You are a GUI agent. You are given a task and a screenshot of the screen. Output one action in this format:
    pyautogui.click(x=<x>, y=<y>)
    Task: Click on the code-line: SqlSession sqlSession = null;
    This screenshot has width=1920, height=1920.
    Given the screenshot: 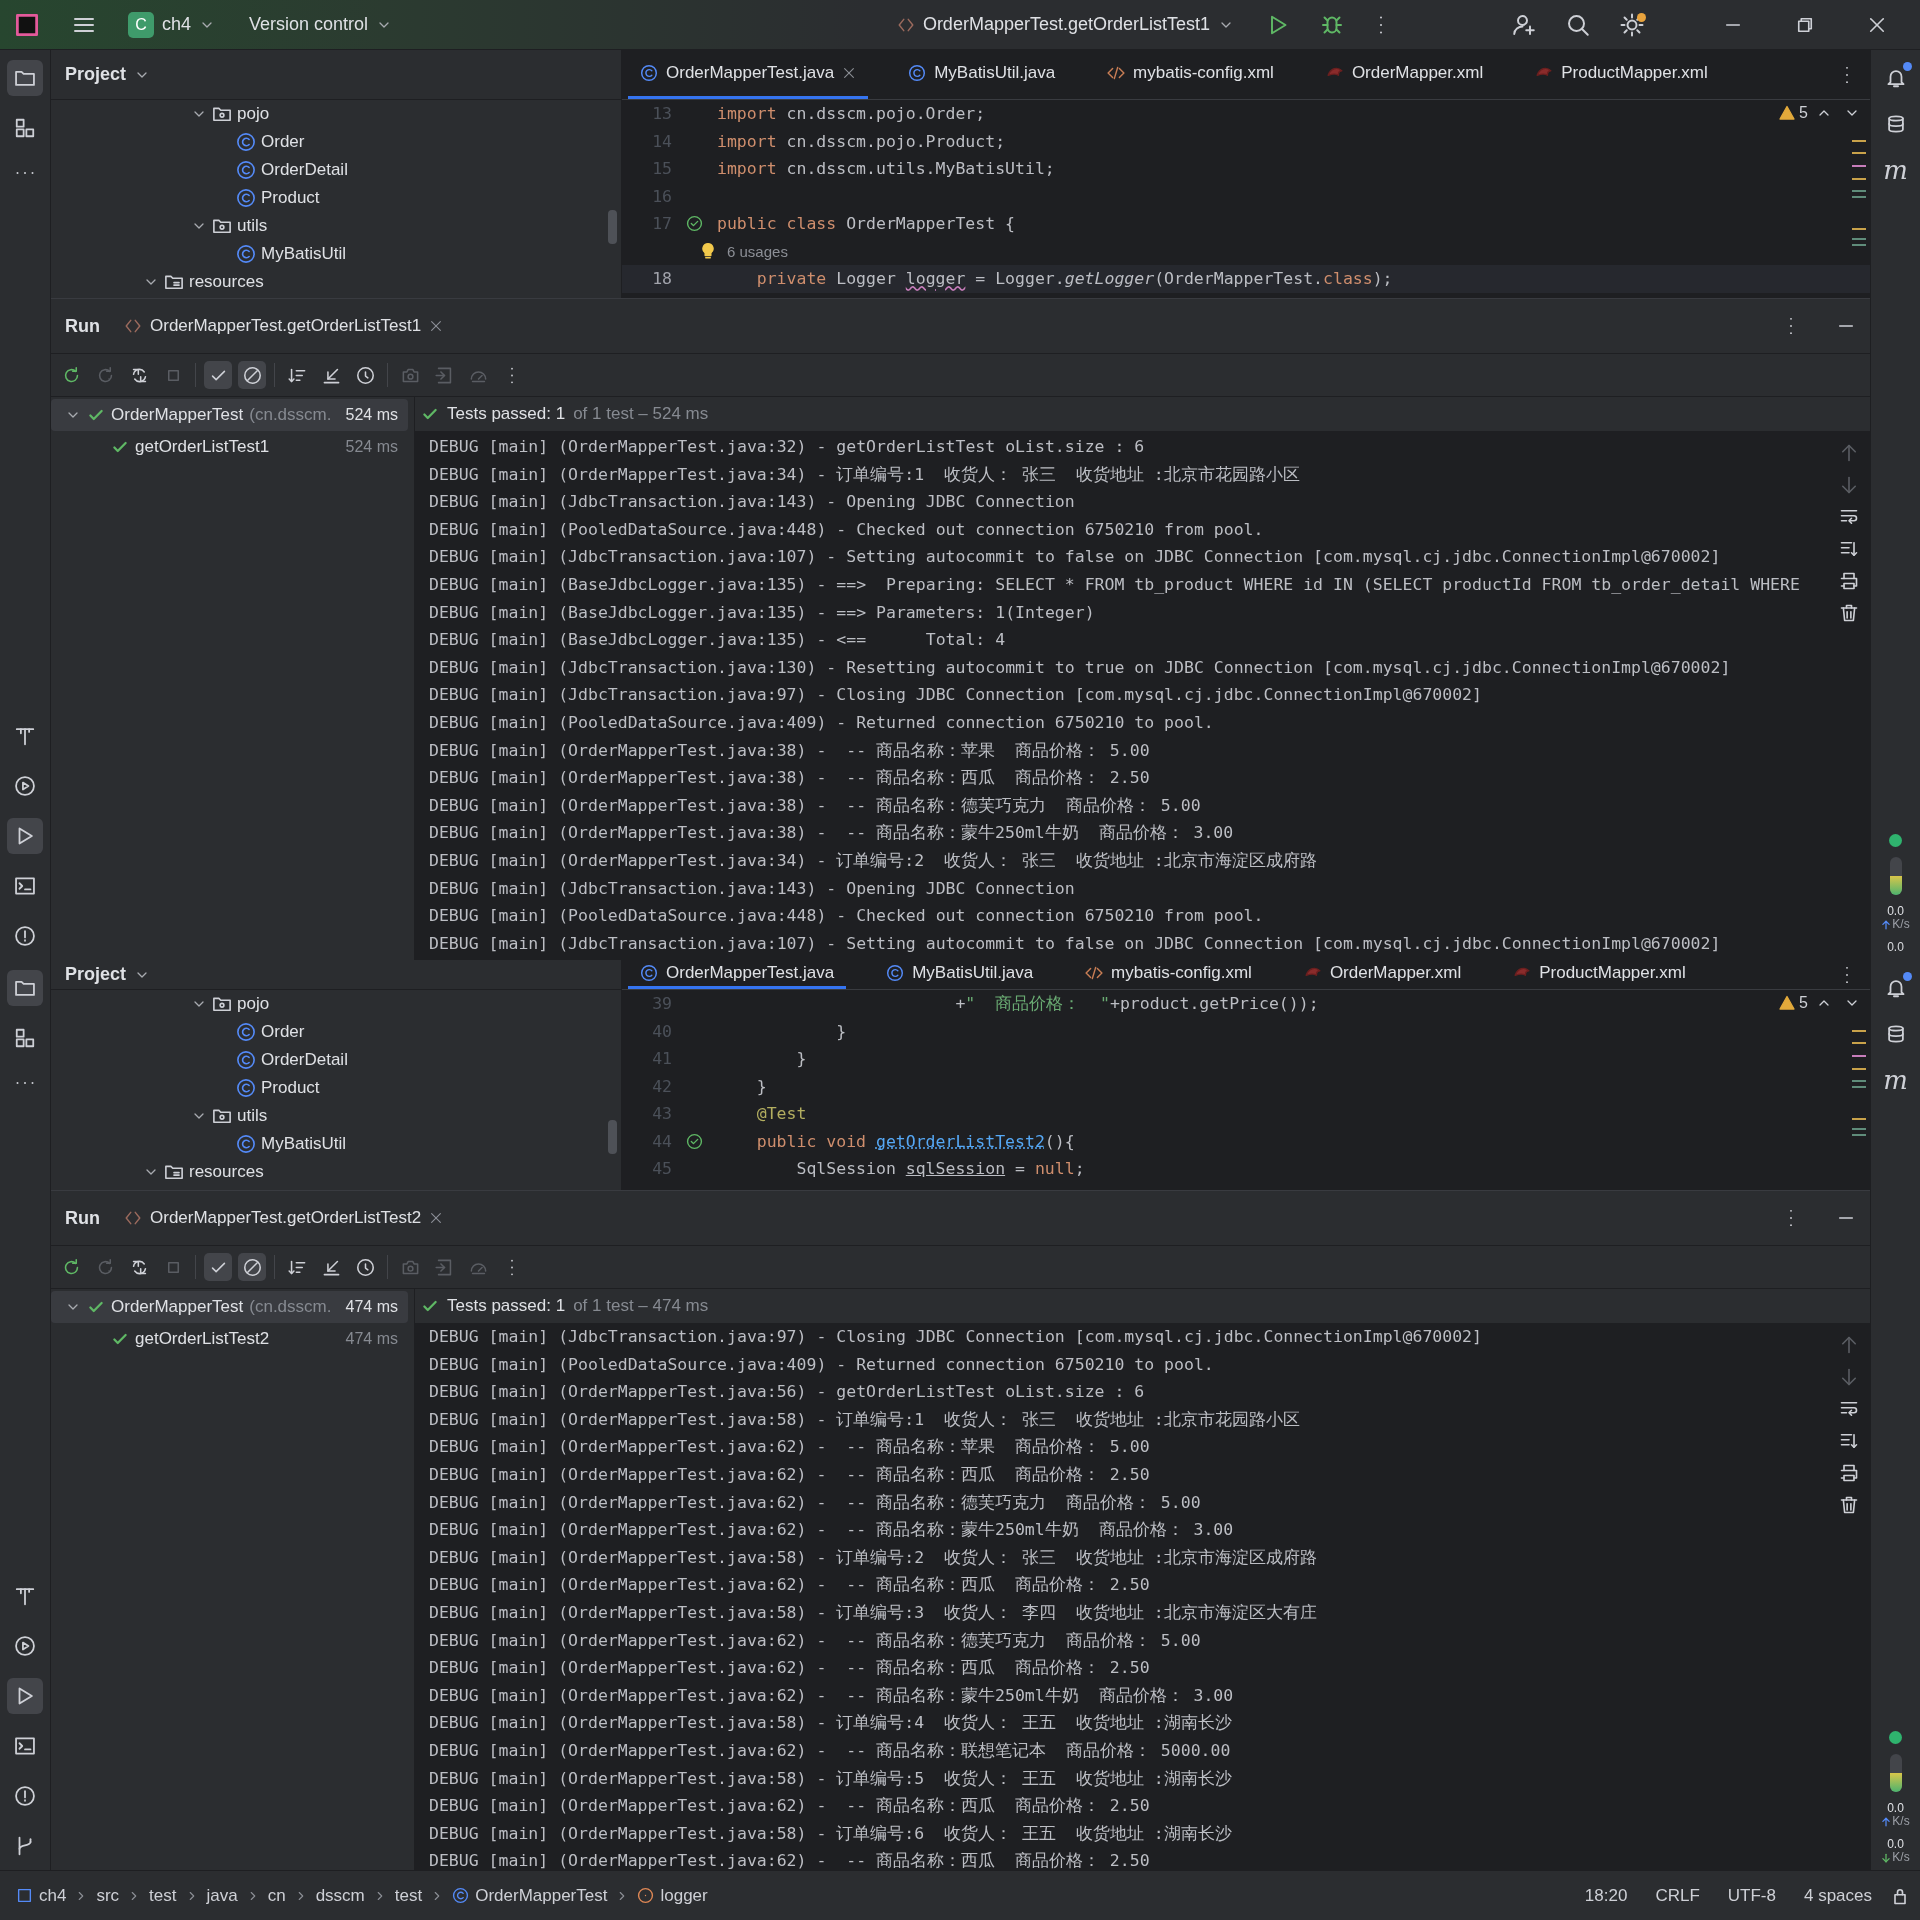 What is the action you would take?
    pyautogui.click(x=940, y=1169)
    